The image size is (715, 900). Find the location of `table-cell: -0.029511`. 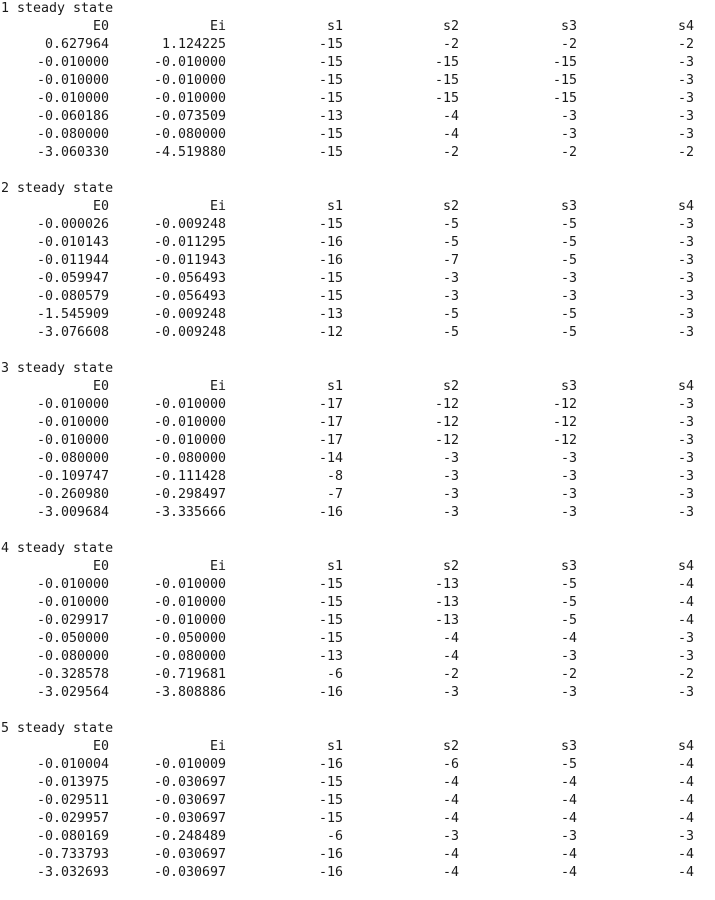

table-cell: -0.029511 is located at coordinates (72, 800).